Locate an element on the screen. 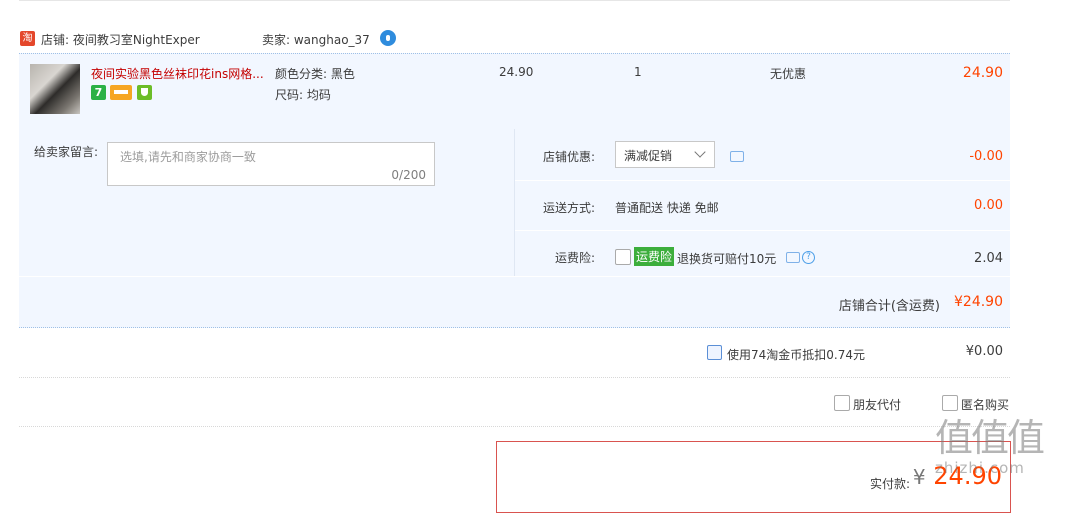 This screenshot has height=513, width=1083. seller-message-box: 0/200 is located at coordinates (271, 164).